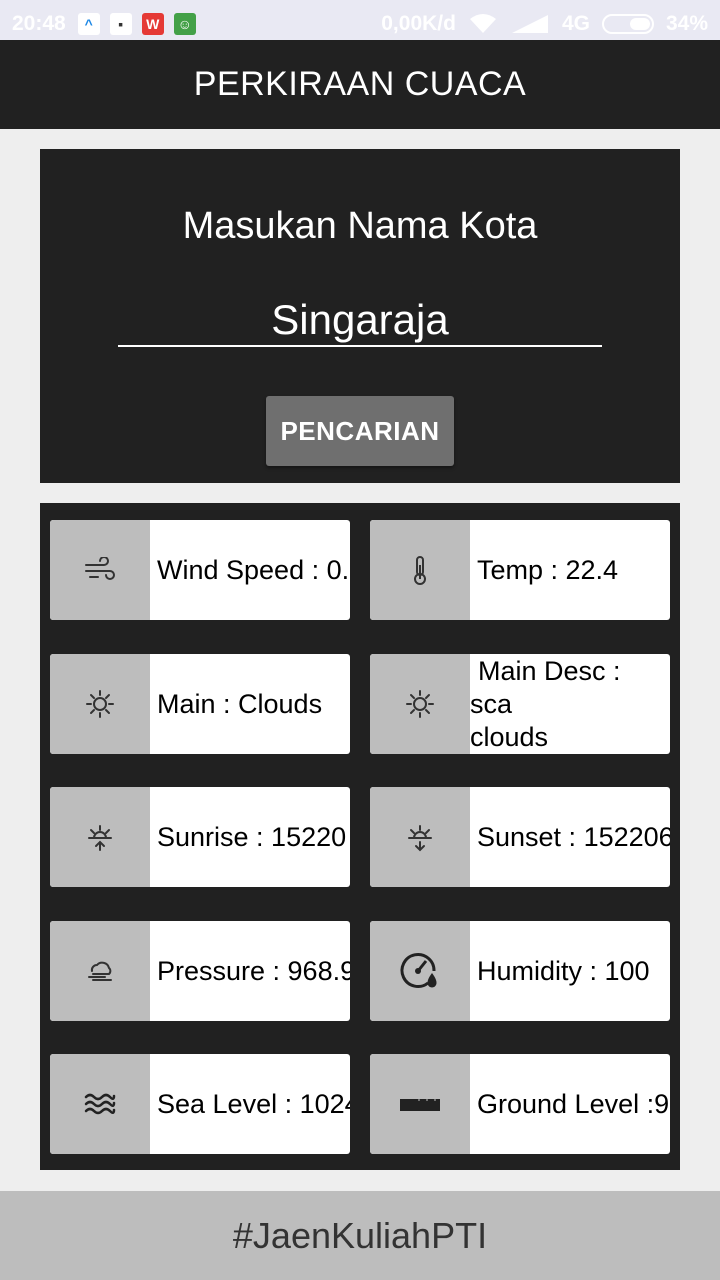  What do you see at coordinates (100, 971) in the screenshot?
I see `pressure-icon` at bounding box center [100, 971].